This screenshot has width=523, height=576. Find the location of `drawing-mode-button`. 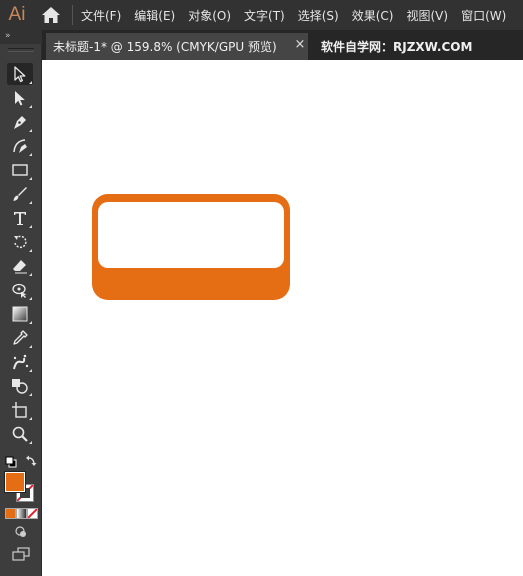

drawing-mode-button is located at coordinates (21, 532).